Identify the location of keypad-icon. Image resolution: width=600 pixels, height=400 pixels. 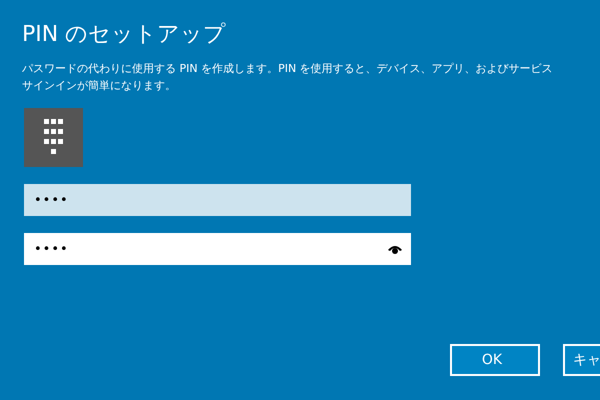
(54, 137).